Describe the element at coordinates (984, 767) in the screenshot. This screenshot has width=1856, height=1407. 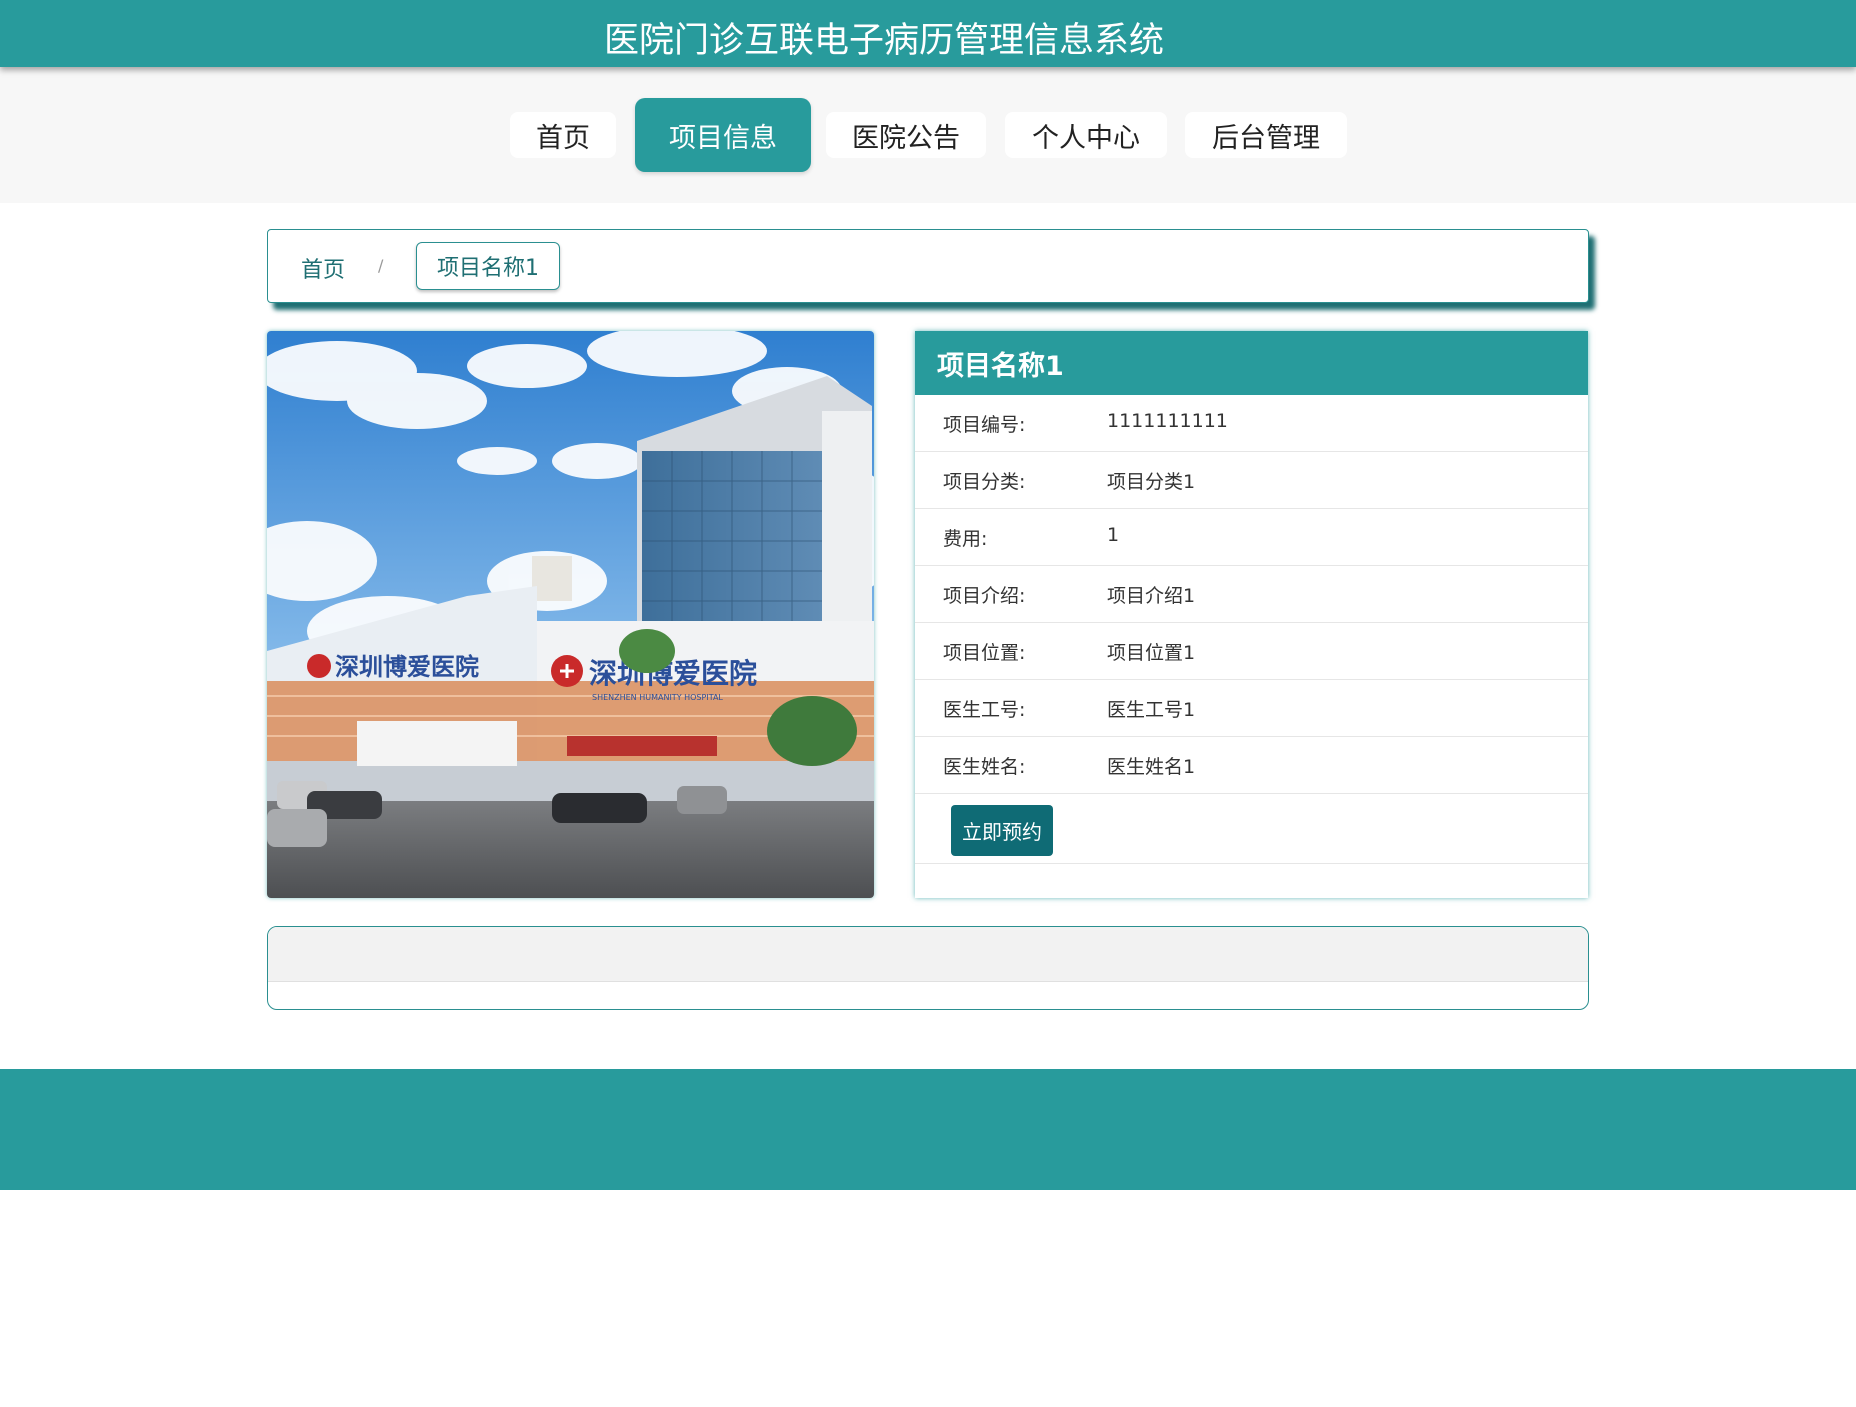
I see `field-label: 医生姓名:` at that location.